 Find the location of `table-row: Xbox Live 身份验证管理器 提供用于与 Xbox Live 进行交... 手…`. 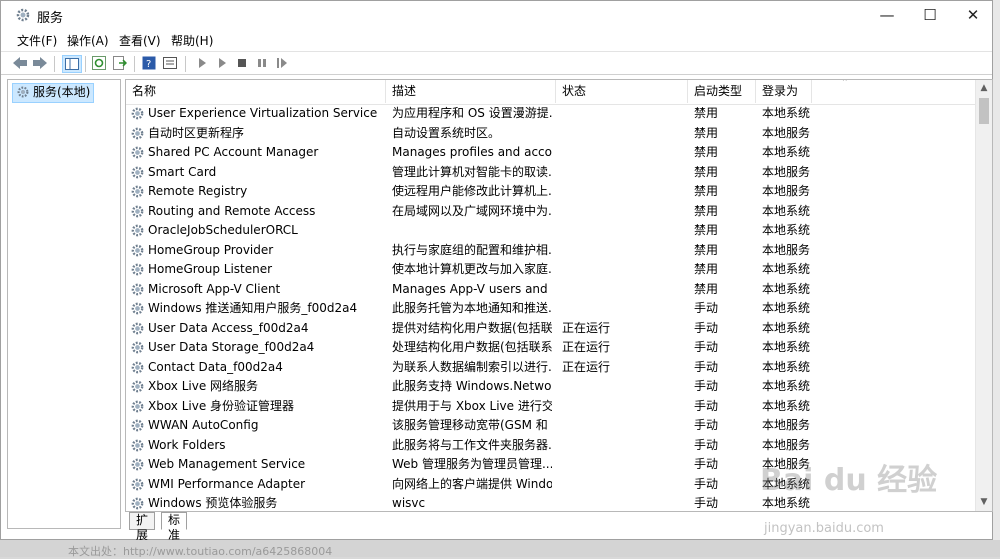

table-row: Xbox Live 身份验证管理器 提供用于与 Xbox Live 进行交... 手… is located at coordinates (551, 407).